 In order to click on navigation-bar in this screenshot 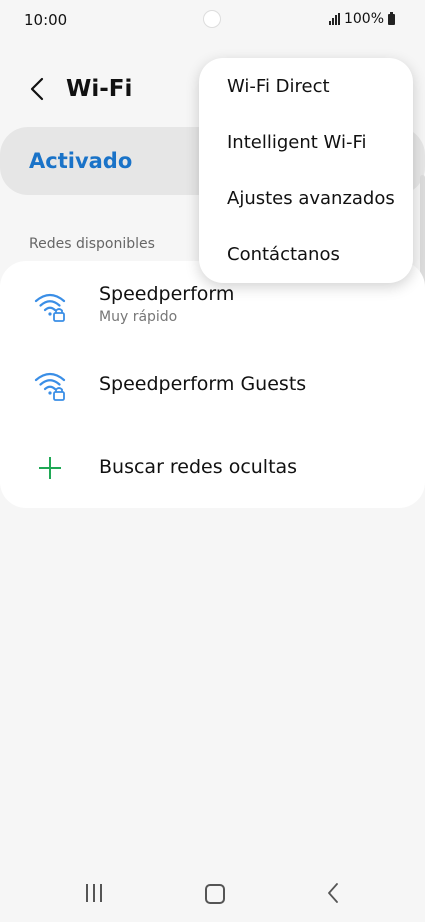, I will do `click(212, 892)`.